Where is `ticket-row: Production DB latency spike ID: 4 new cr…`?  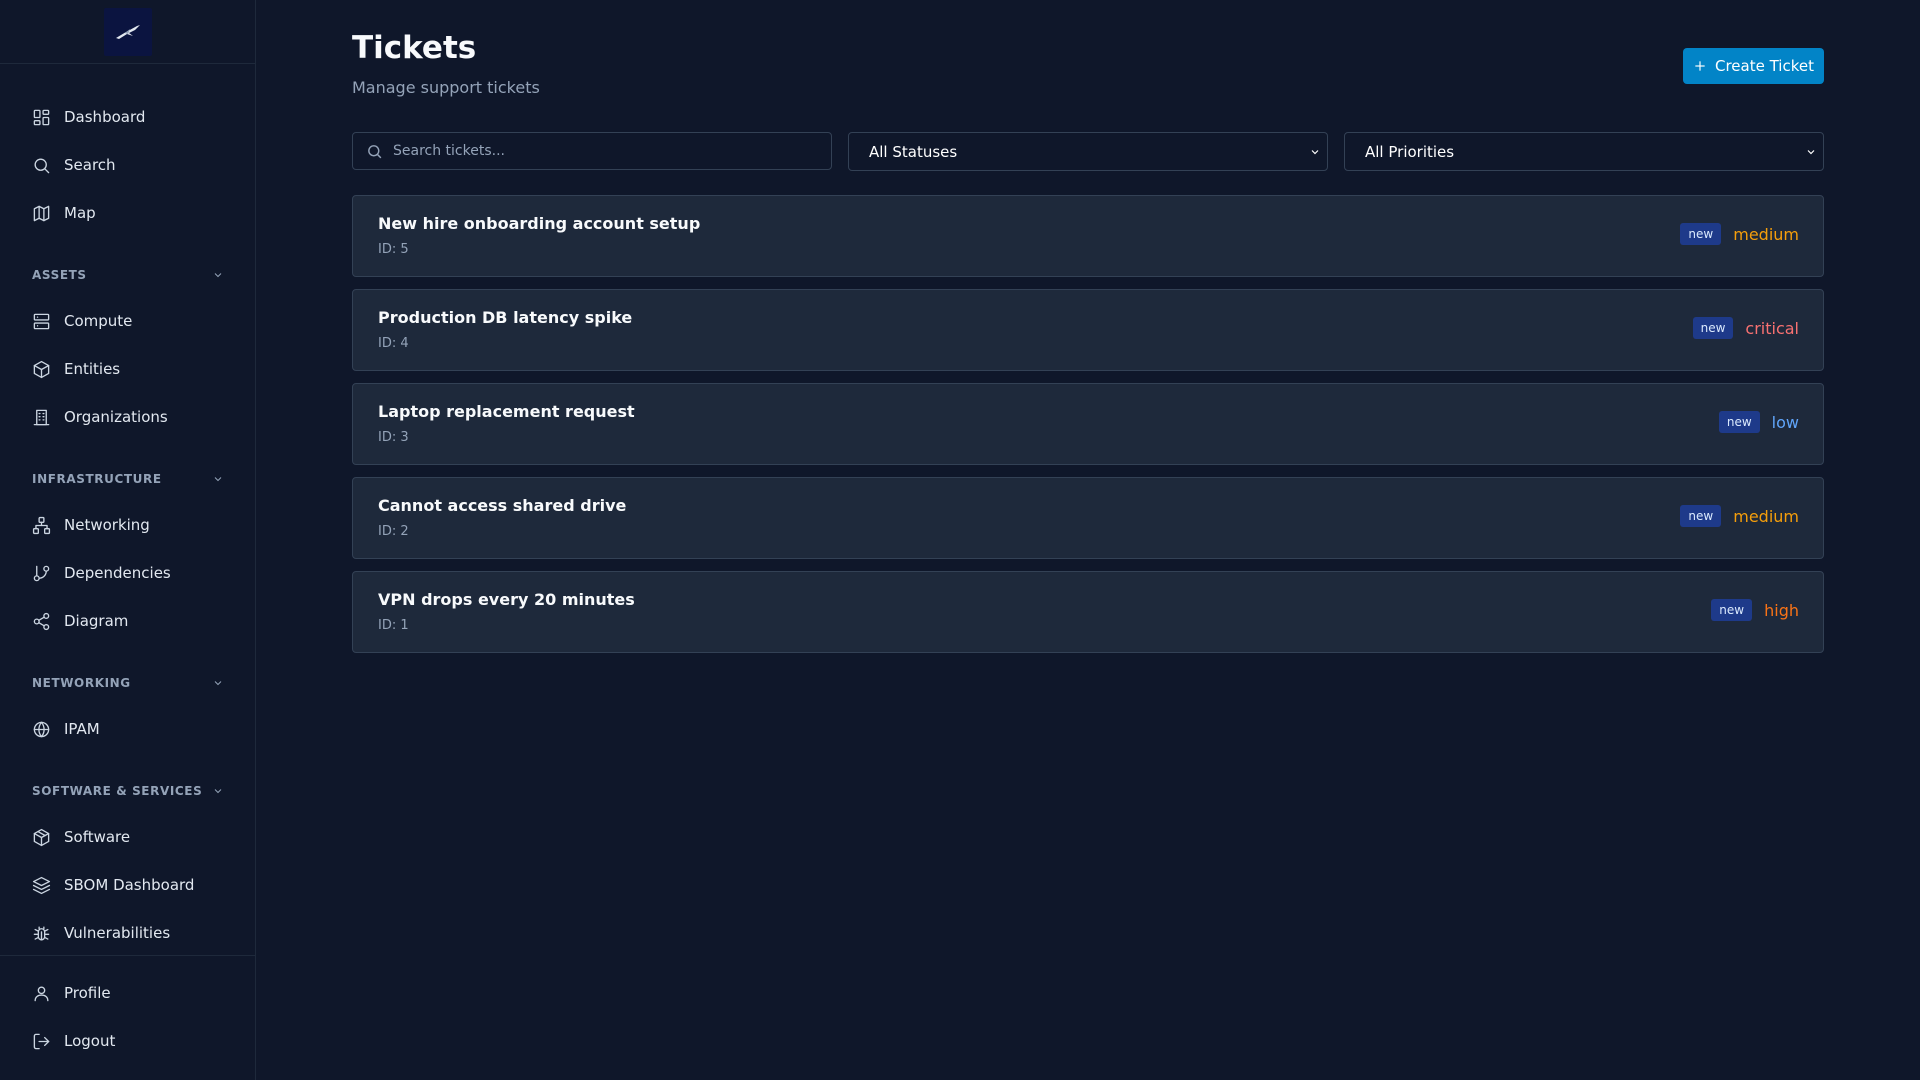 ticket-row: Production DB latency spike ID: 4 new cr… is located at coordinates (1088, 330).